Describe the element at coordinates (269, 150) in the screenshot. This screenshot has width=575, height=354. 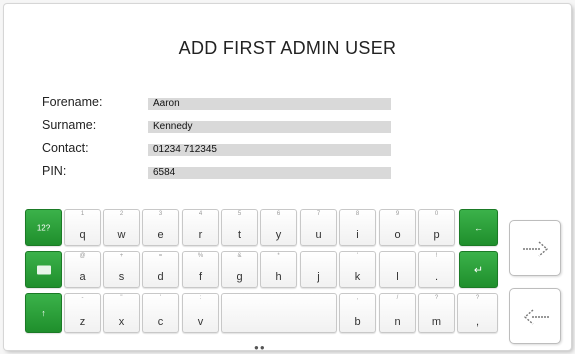
I see `contact-field: 01234 712345` at that location.